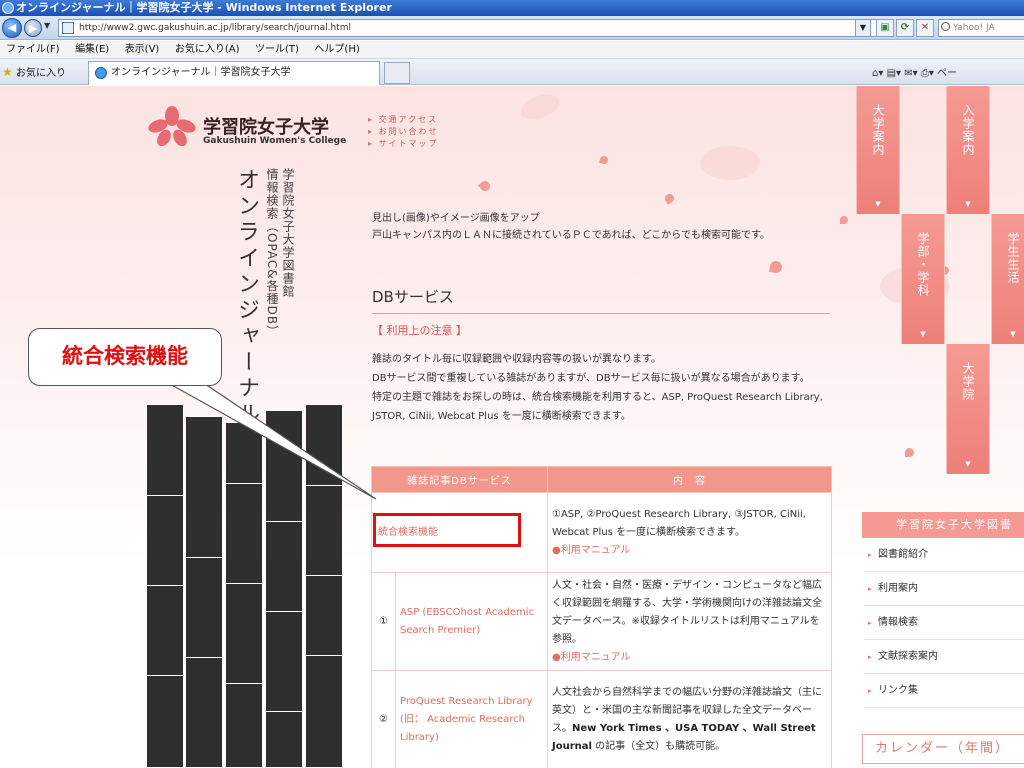 The width and height of the screenshot is (1024, 768). What do you see at coordinates (201, 72) in the screenshot?
I see `tab-title: オンラインジャーナル｜学習院女子大学` at bounding box center [201, 72].